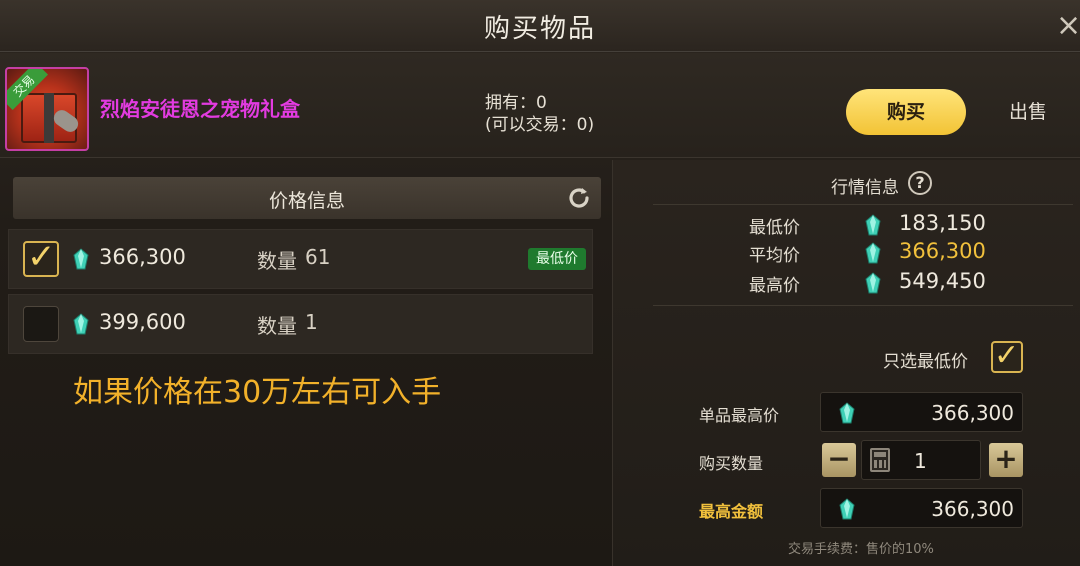  I want to click on lowest-price-badge: 最低价, so click(557, 259).